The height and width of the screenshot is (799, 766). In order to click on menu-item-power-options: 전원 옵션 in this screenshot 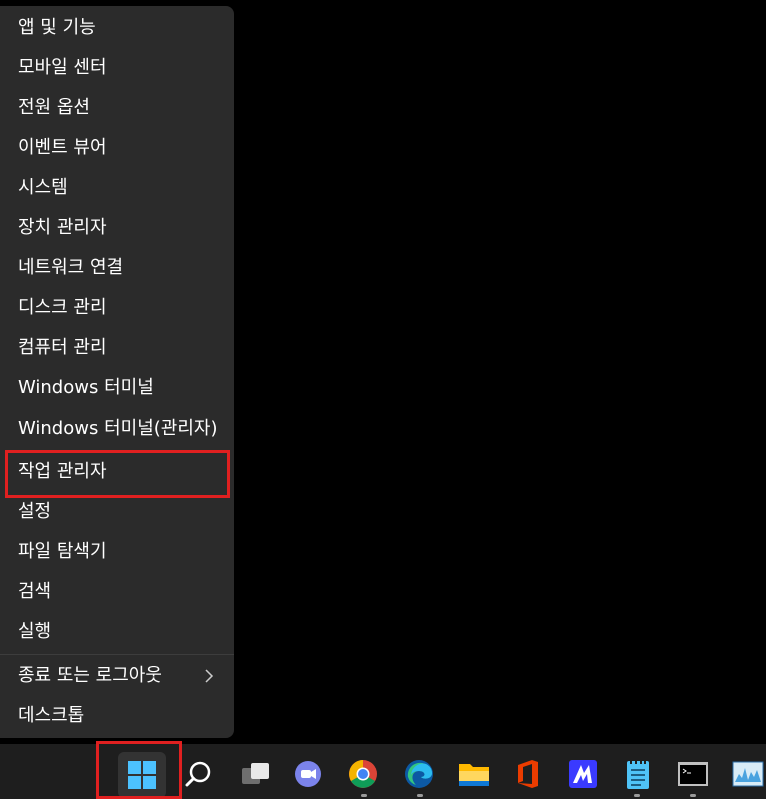, I will do `click(117, 108)`.